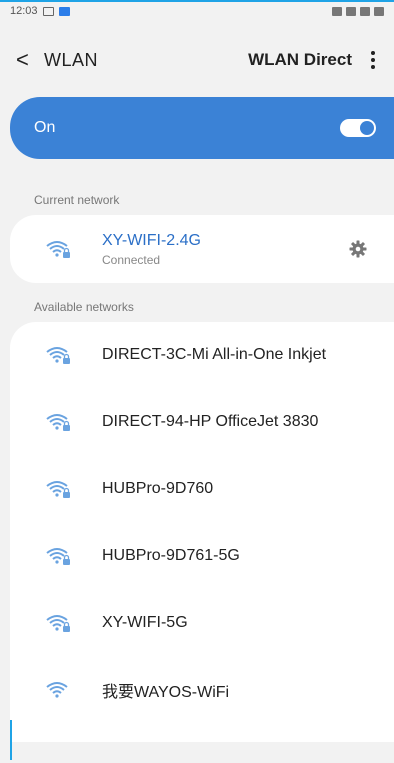 The height and width of the screenshot is (763, 394). What do you see at coordinates (131, 260) in the screenshot?
I see `current-network-status: Connected` at bounding box center [131, 260].